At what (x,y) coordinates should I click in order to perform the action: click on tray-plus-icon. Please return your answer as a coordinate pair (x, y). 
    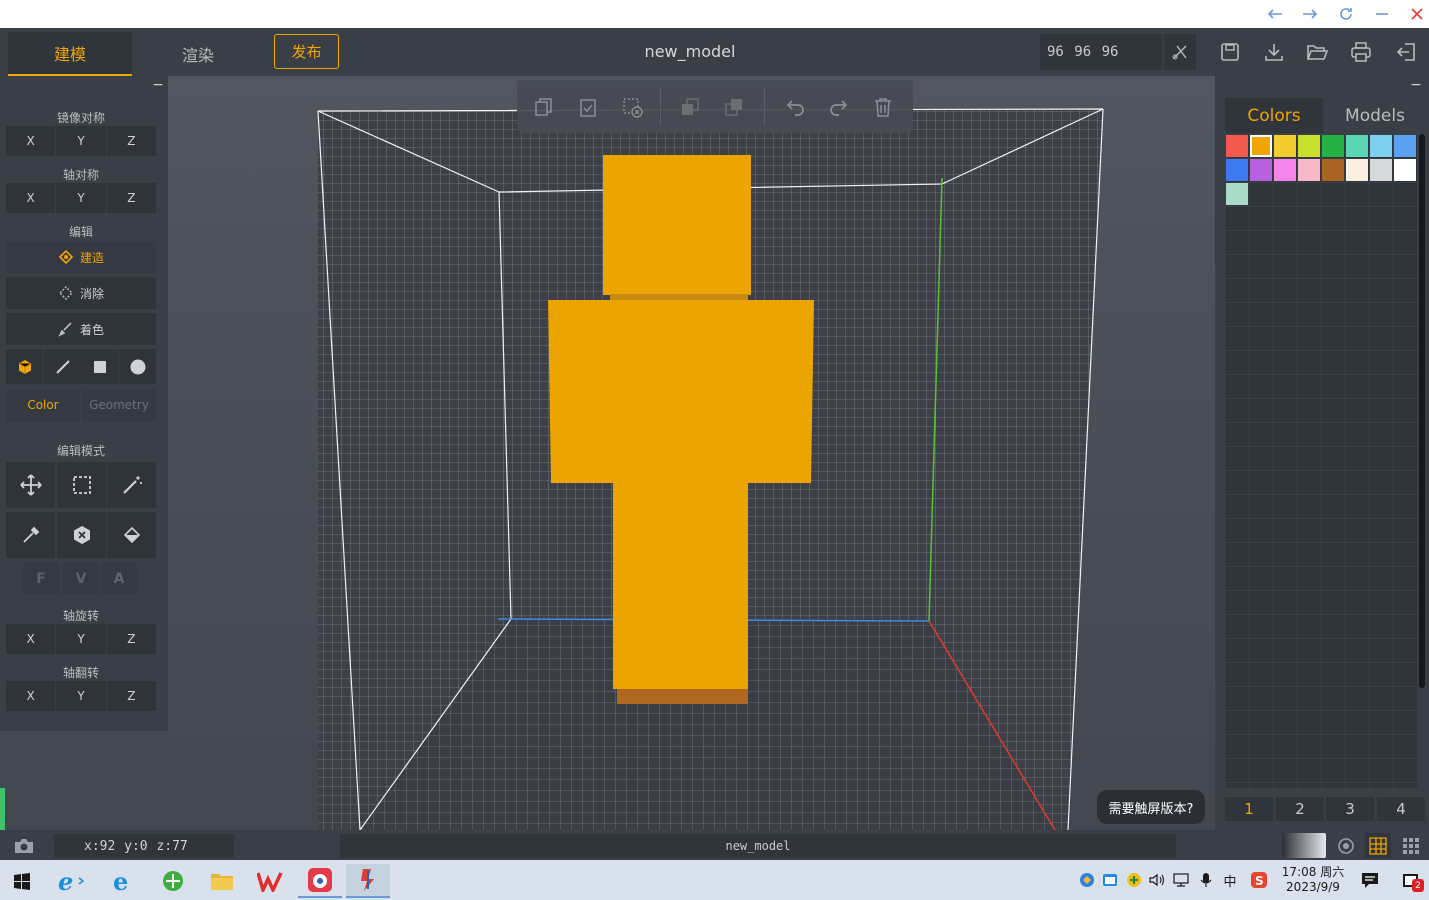
    Looking at the image, I should click on (1134, 880).